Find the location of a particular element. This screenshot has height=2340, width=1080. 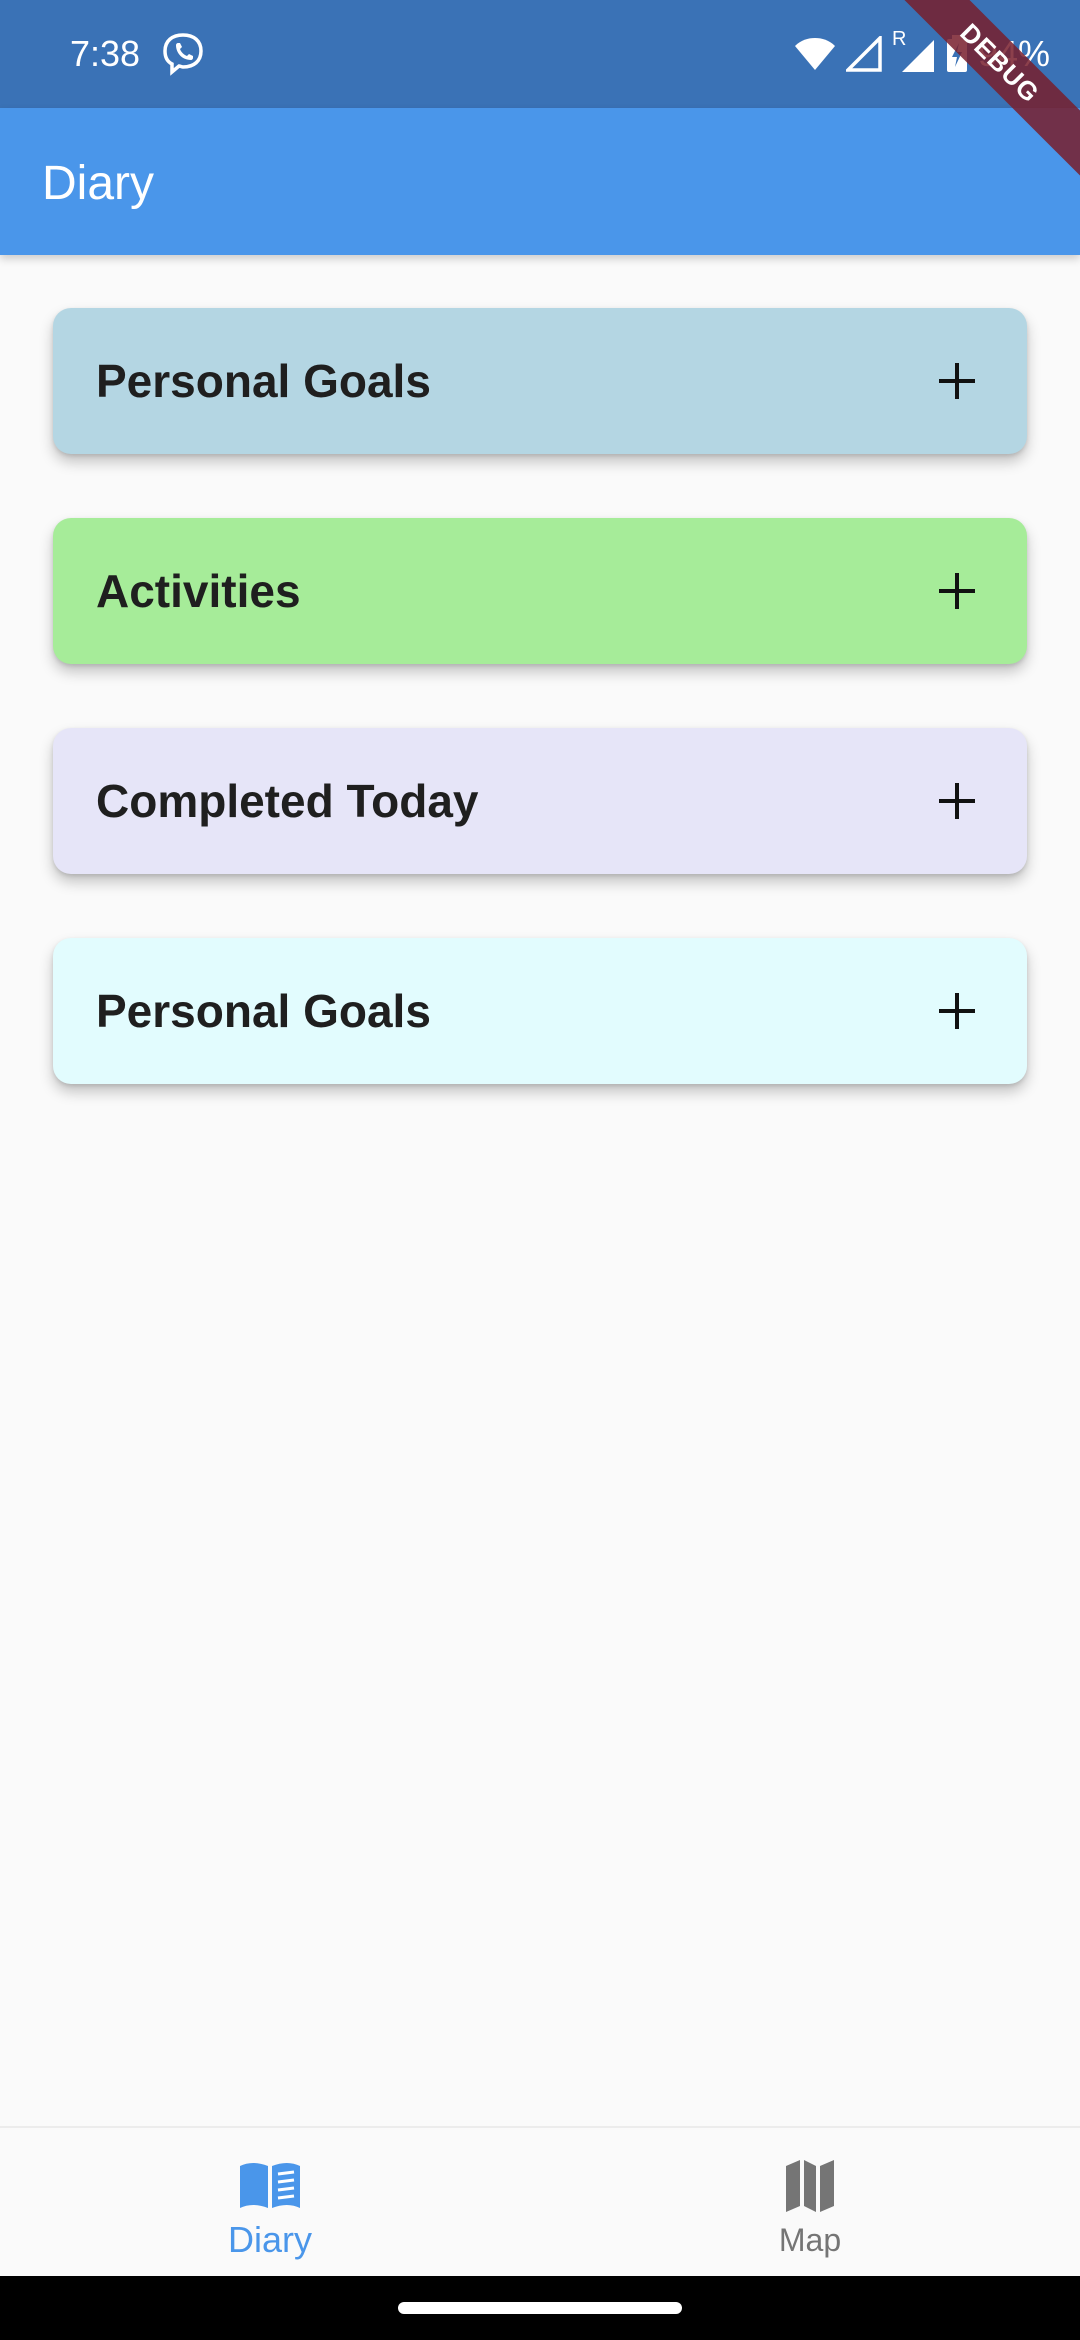

nav-item-diary: Diary is located at coordinates (270, 2203).